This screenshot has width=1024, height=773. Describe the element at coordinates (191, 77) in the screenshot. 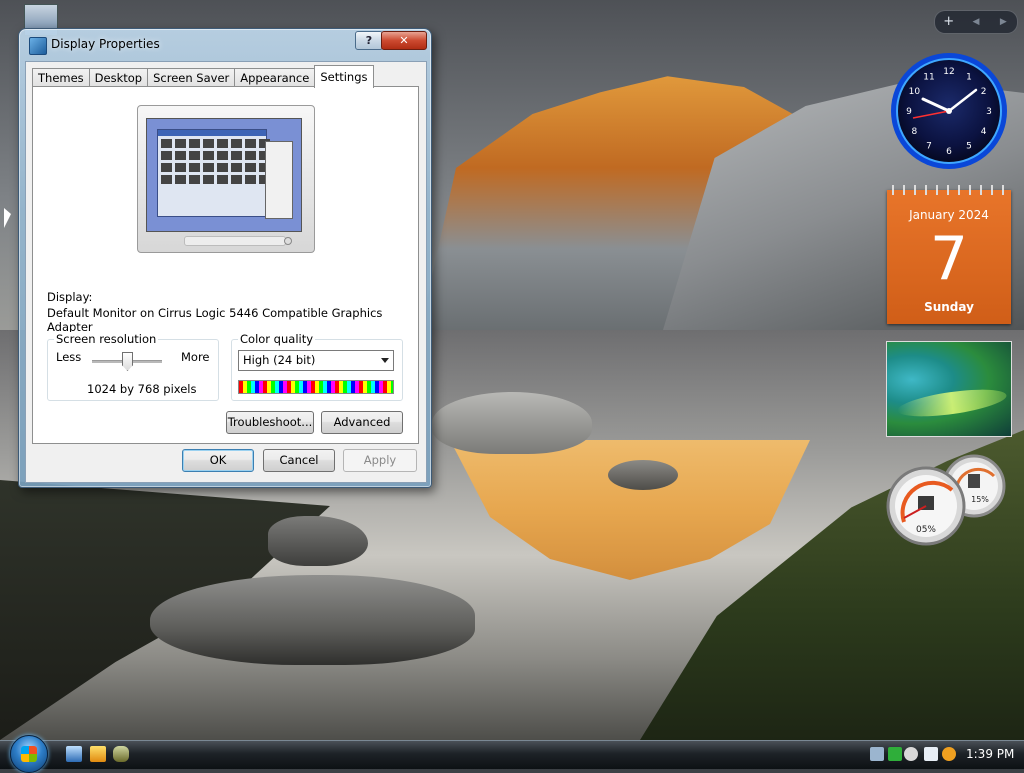

I see `tab-screen-saver: Screen Saver` at that location.